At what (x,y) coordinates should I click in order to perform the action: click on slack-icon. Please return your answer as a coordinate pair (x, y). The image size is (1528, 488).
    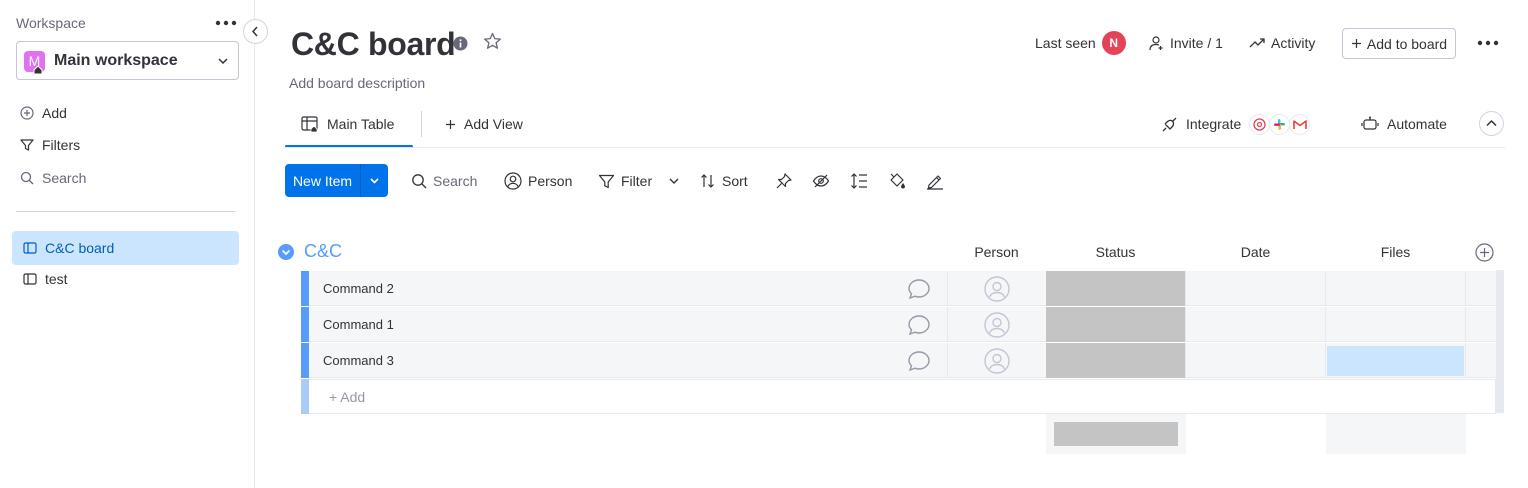
    Looking at the image, I should click on (1280, 124).